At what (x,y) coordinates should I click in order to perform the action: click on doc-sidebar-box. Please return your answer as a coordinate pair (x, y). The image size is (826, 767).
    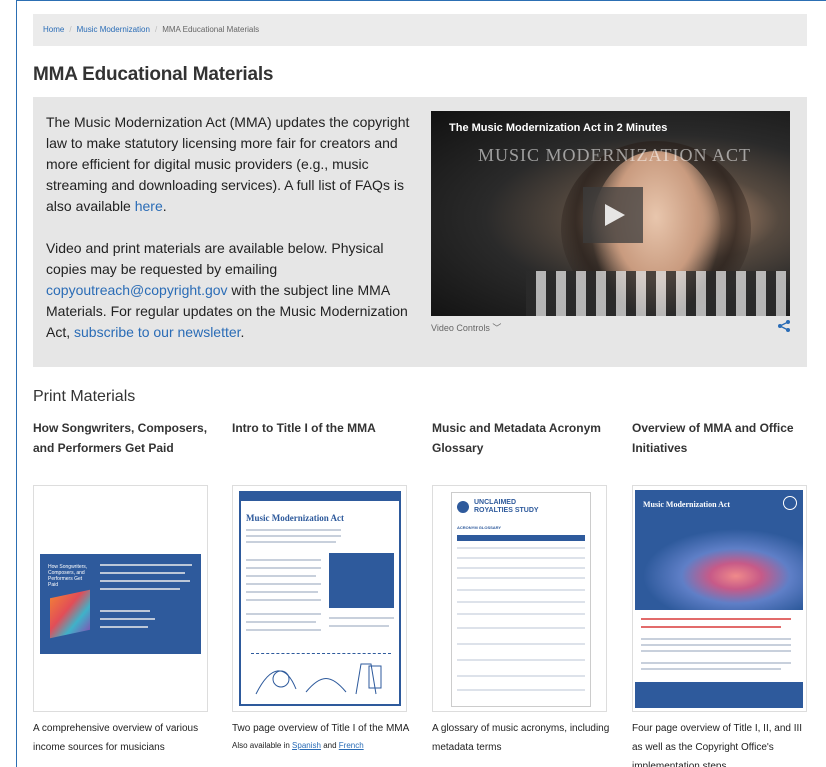
    Looking at the image, I should click on (361, 580).